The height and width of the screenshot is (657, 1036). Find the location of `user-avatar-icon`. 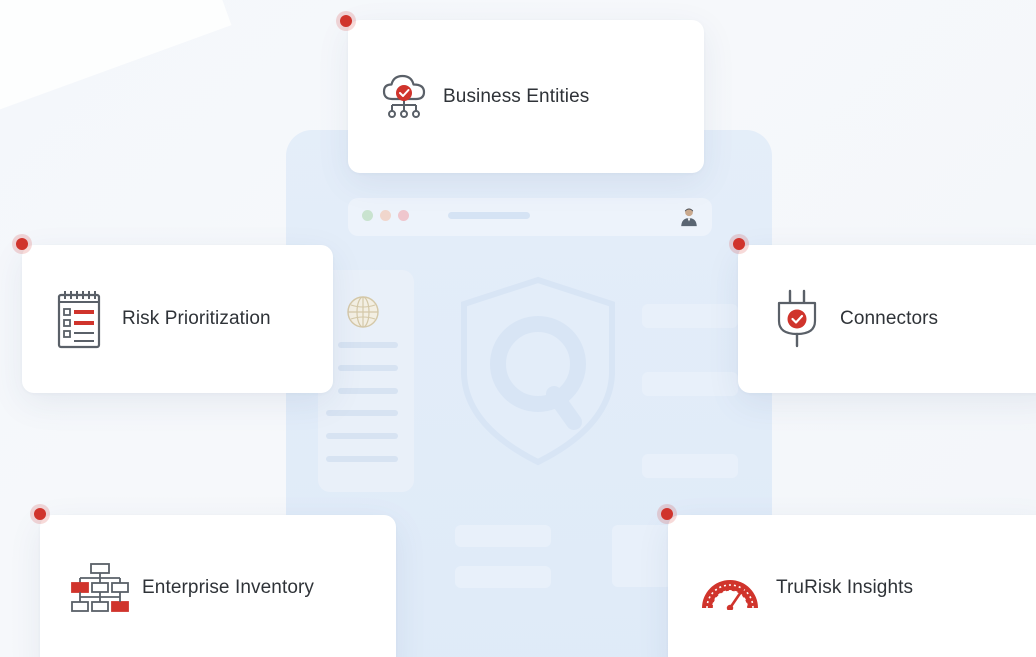

user-avatar-icon is located at coordinates (689, 217).